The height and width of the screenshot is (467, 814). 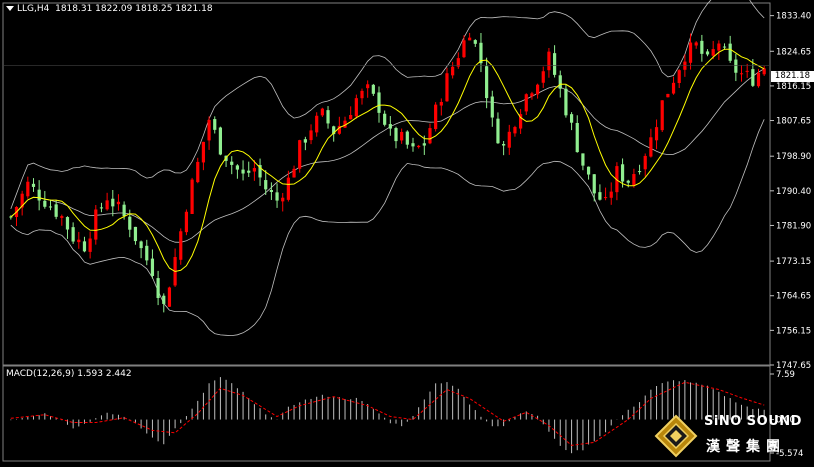 What do you see at coordinates (793, 52) in the screenshot?
I see `price-axis-label: 1824.65` at bounding box center [793, 52].